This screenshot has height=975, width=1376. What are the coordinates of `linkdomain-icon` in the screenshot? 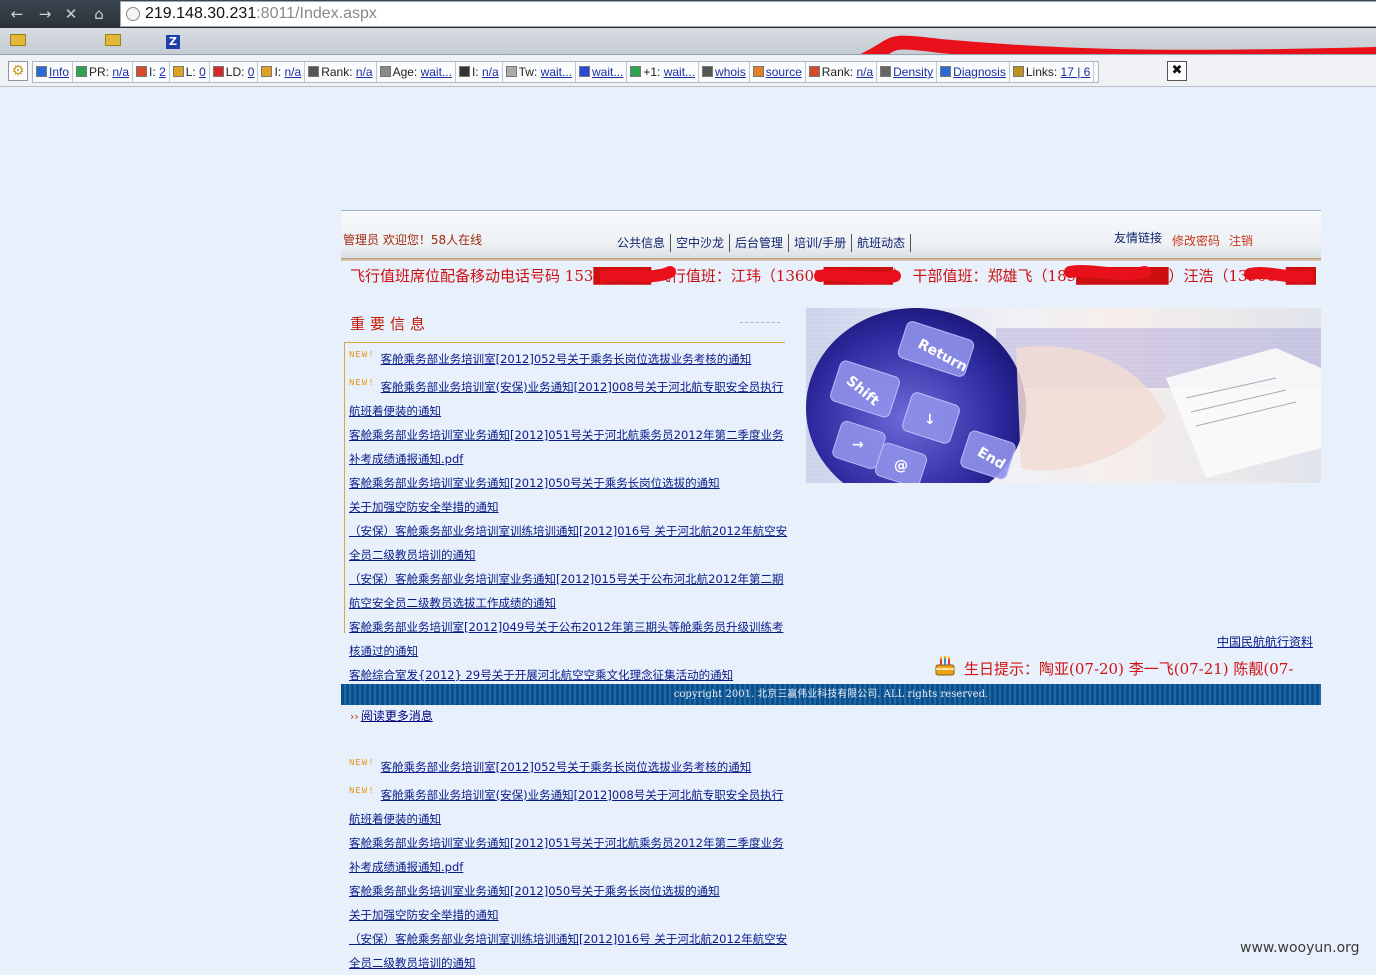 It's located at (218, 71).